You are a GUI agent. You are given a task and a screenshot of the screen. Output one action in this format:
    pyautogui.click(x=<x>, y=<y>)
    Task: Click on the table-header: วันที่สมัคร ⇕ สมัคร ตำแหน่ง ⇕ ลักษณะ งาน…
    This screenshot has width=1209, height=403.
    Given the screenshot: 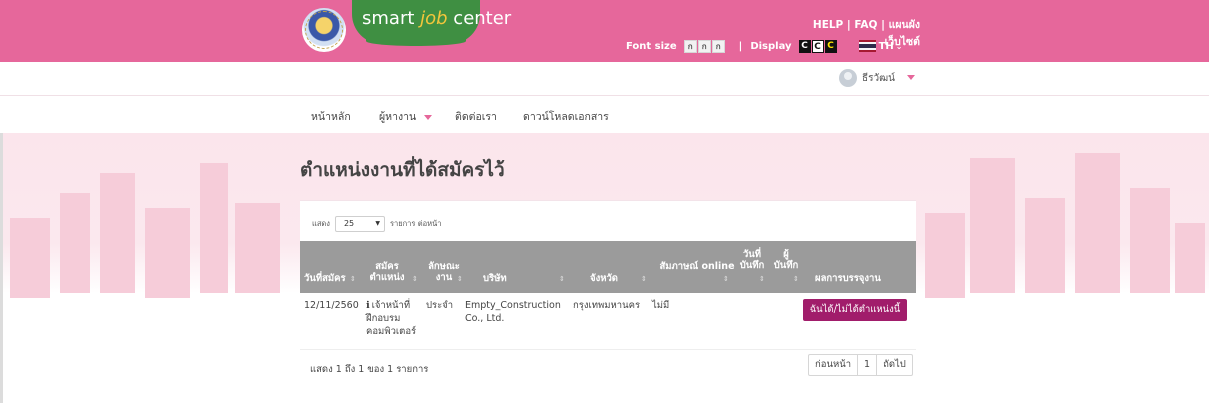 What is the action you would take?
    pyautogui.click(x=608, y=267)
    